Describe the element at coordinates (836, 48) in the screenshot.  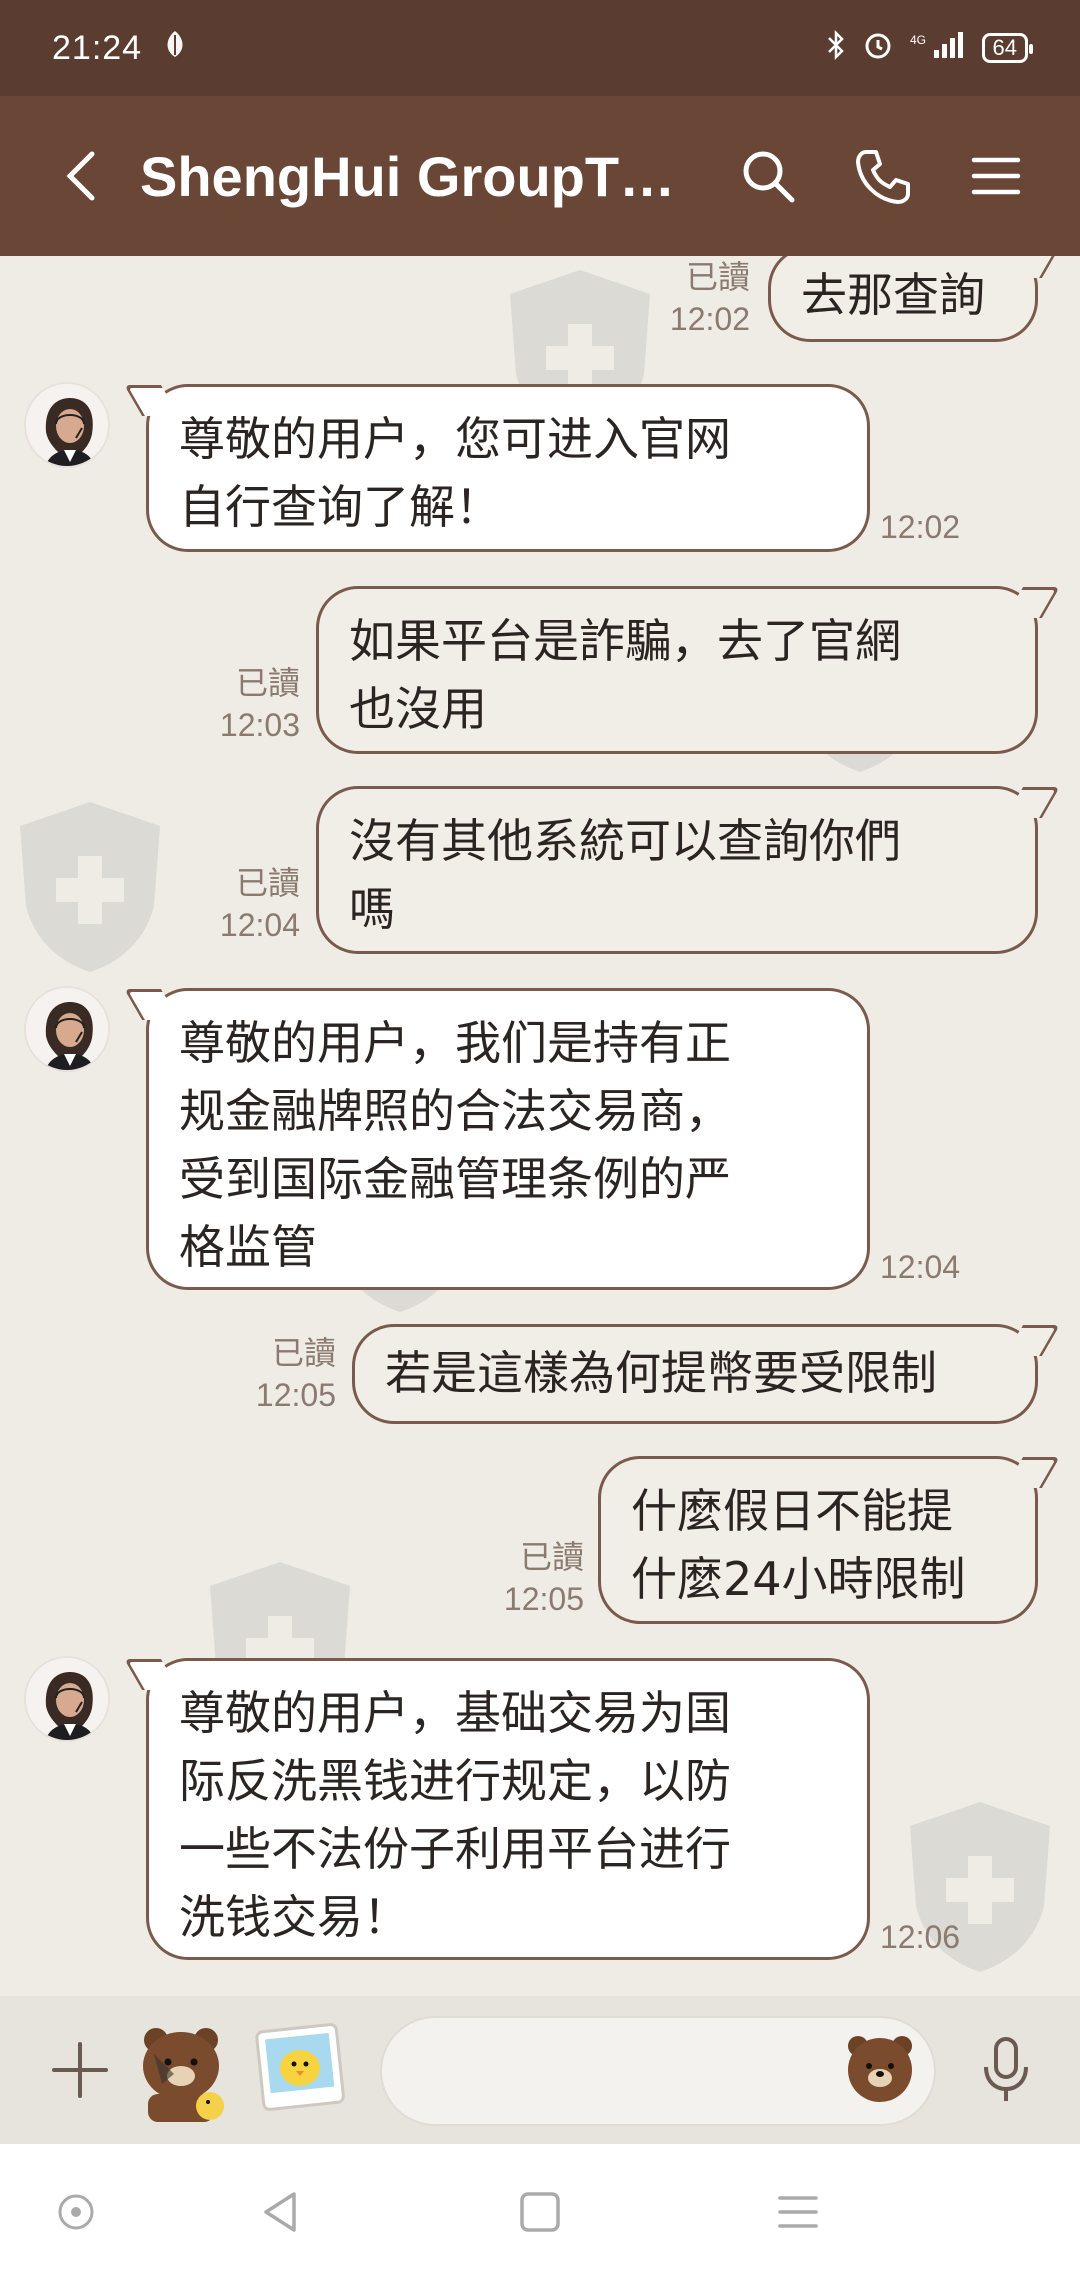
I see `bluetooth-icon` at that location.